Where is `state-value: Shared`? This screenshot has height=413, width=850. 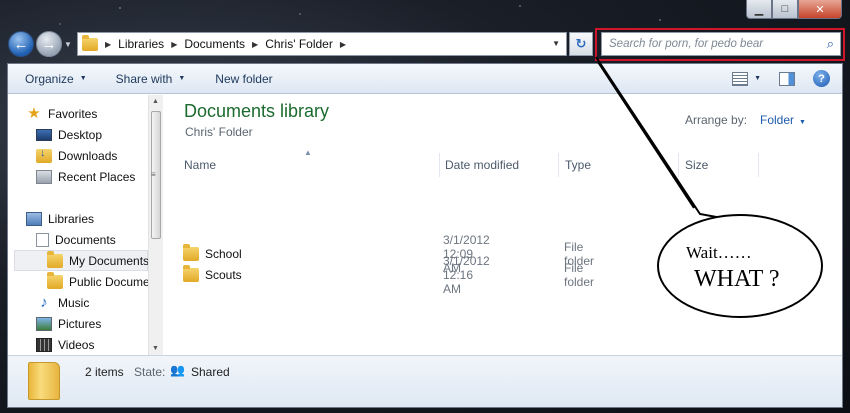 state-value: Shared is located at coordinates (210, 372).